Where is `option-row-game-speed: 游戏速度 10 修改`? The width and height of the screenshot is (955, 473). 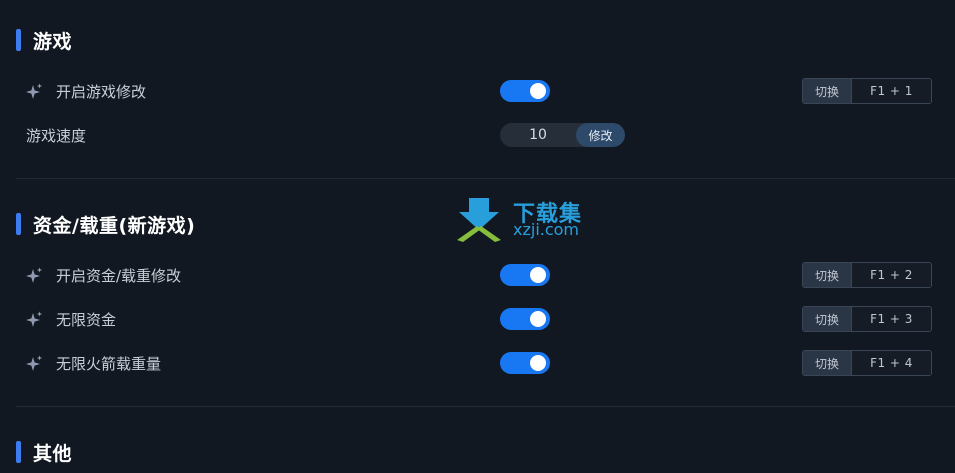
option-row-game-speed: 游戏速度 10 修改 is located at coordinates (489, 136).